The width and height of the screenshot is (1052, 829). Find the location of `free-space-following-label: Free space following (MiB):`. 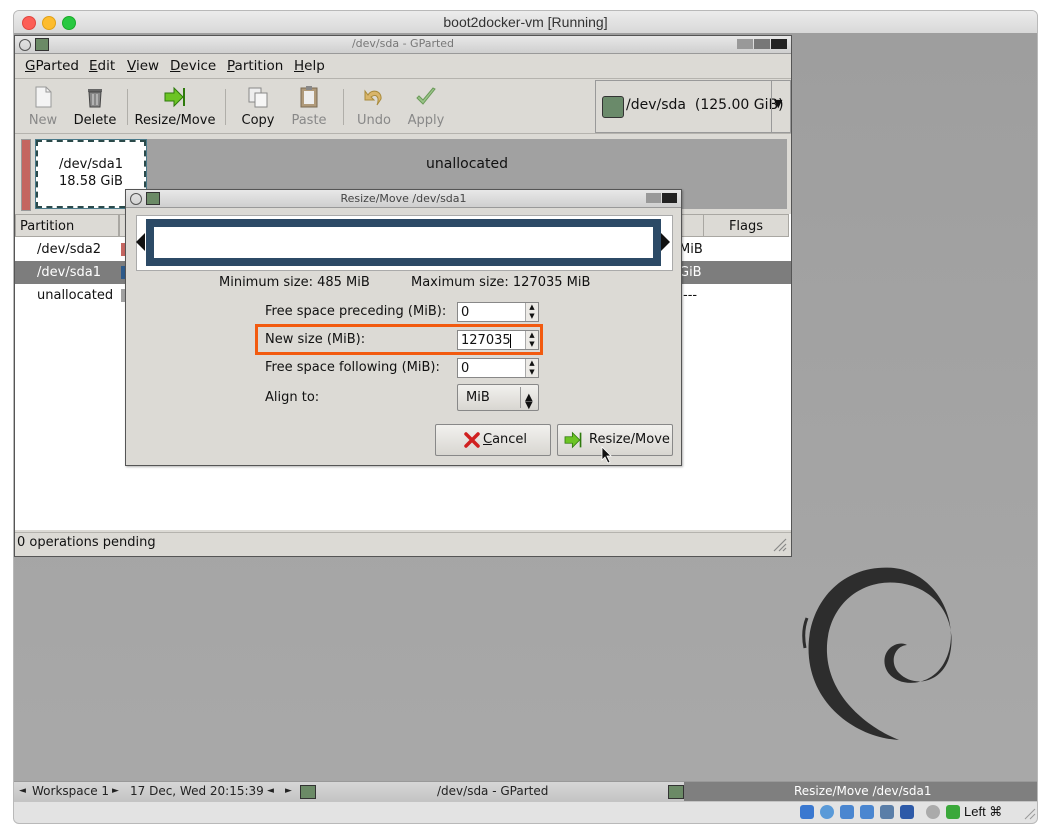

free-space-following-label: Free space following (MiB): is located at coordinates (352, 367).